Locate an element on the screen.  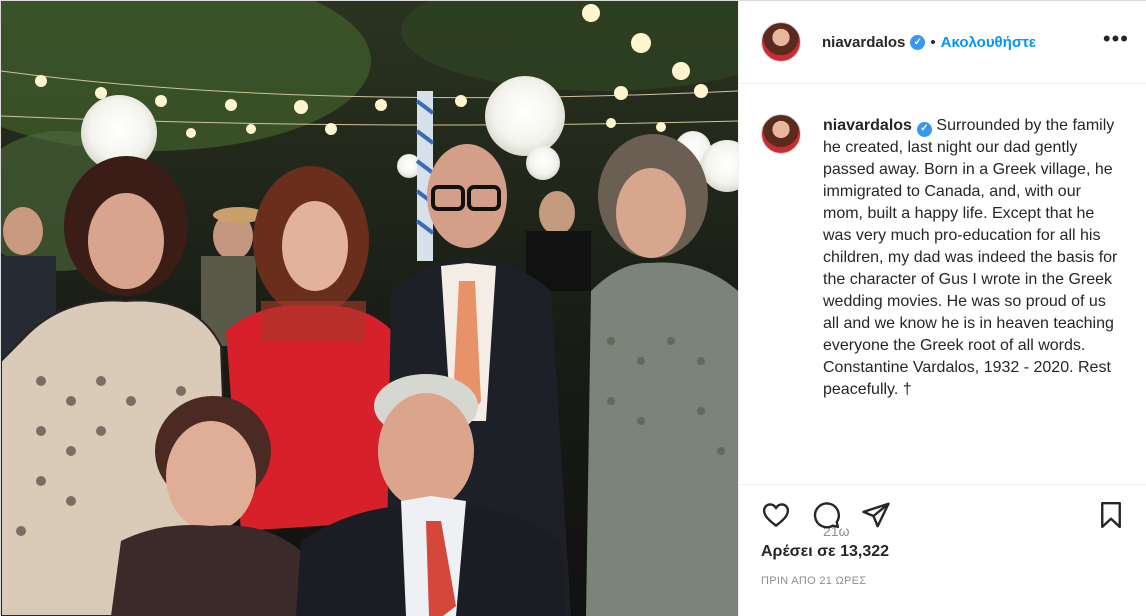
likes-count: Αρέσει σε 13,322 is located at coordinates (825, 552).